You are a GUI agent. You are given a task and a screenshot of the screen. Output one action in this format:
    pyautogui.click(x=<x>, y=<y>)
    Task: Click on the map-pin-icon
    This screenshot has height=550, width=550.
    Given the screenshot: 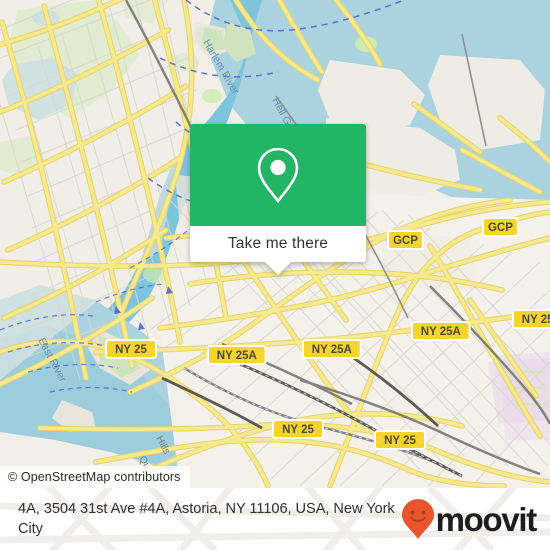 What is the action you would take?
    pyautogui.click(x=278, y=175)
    